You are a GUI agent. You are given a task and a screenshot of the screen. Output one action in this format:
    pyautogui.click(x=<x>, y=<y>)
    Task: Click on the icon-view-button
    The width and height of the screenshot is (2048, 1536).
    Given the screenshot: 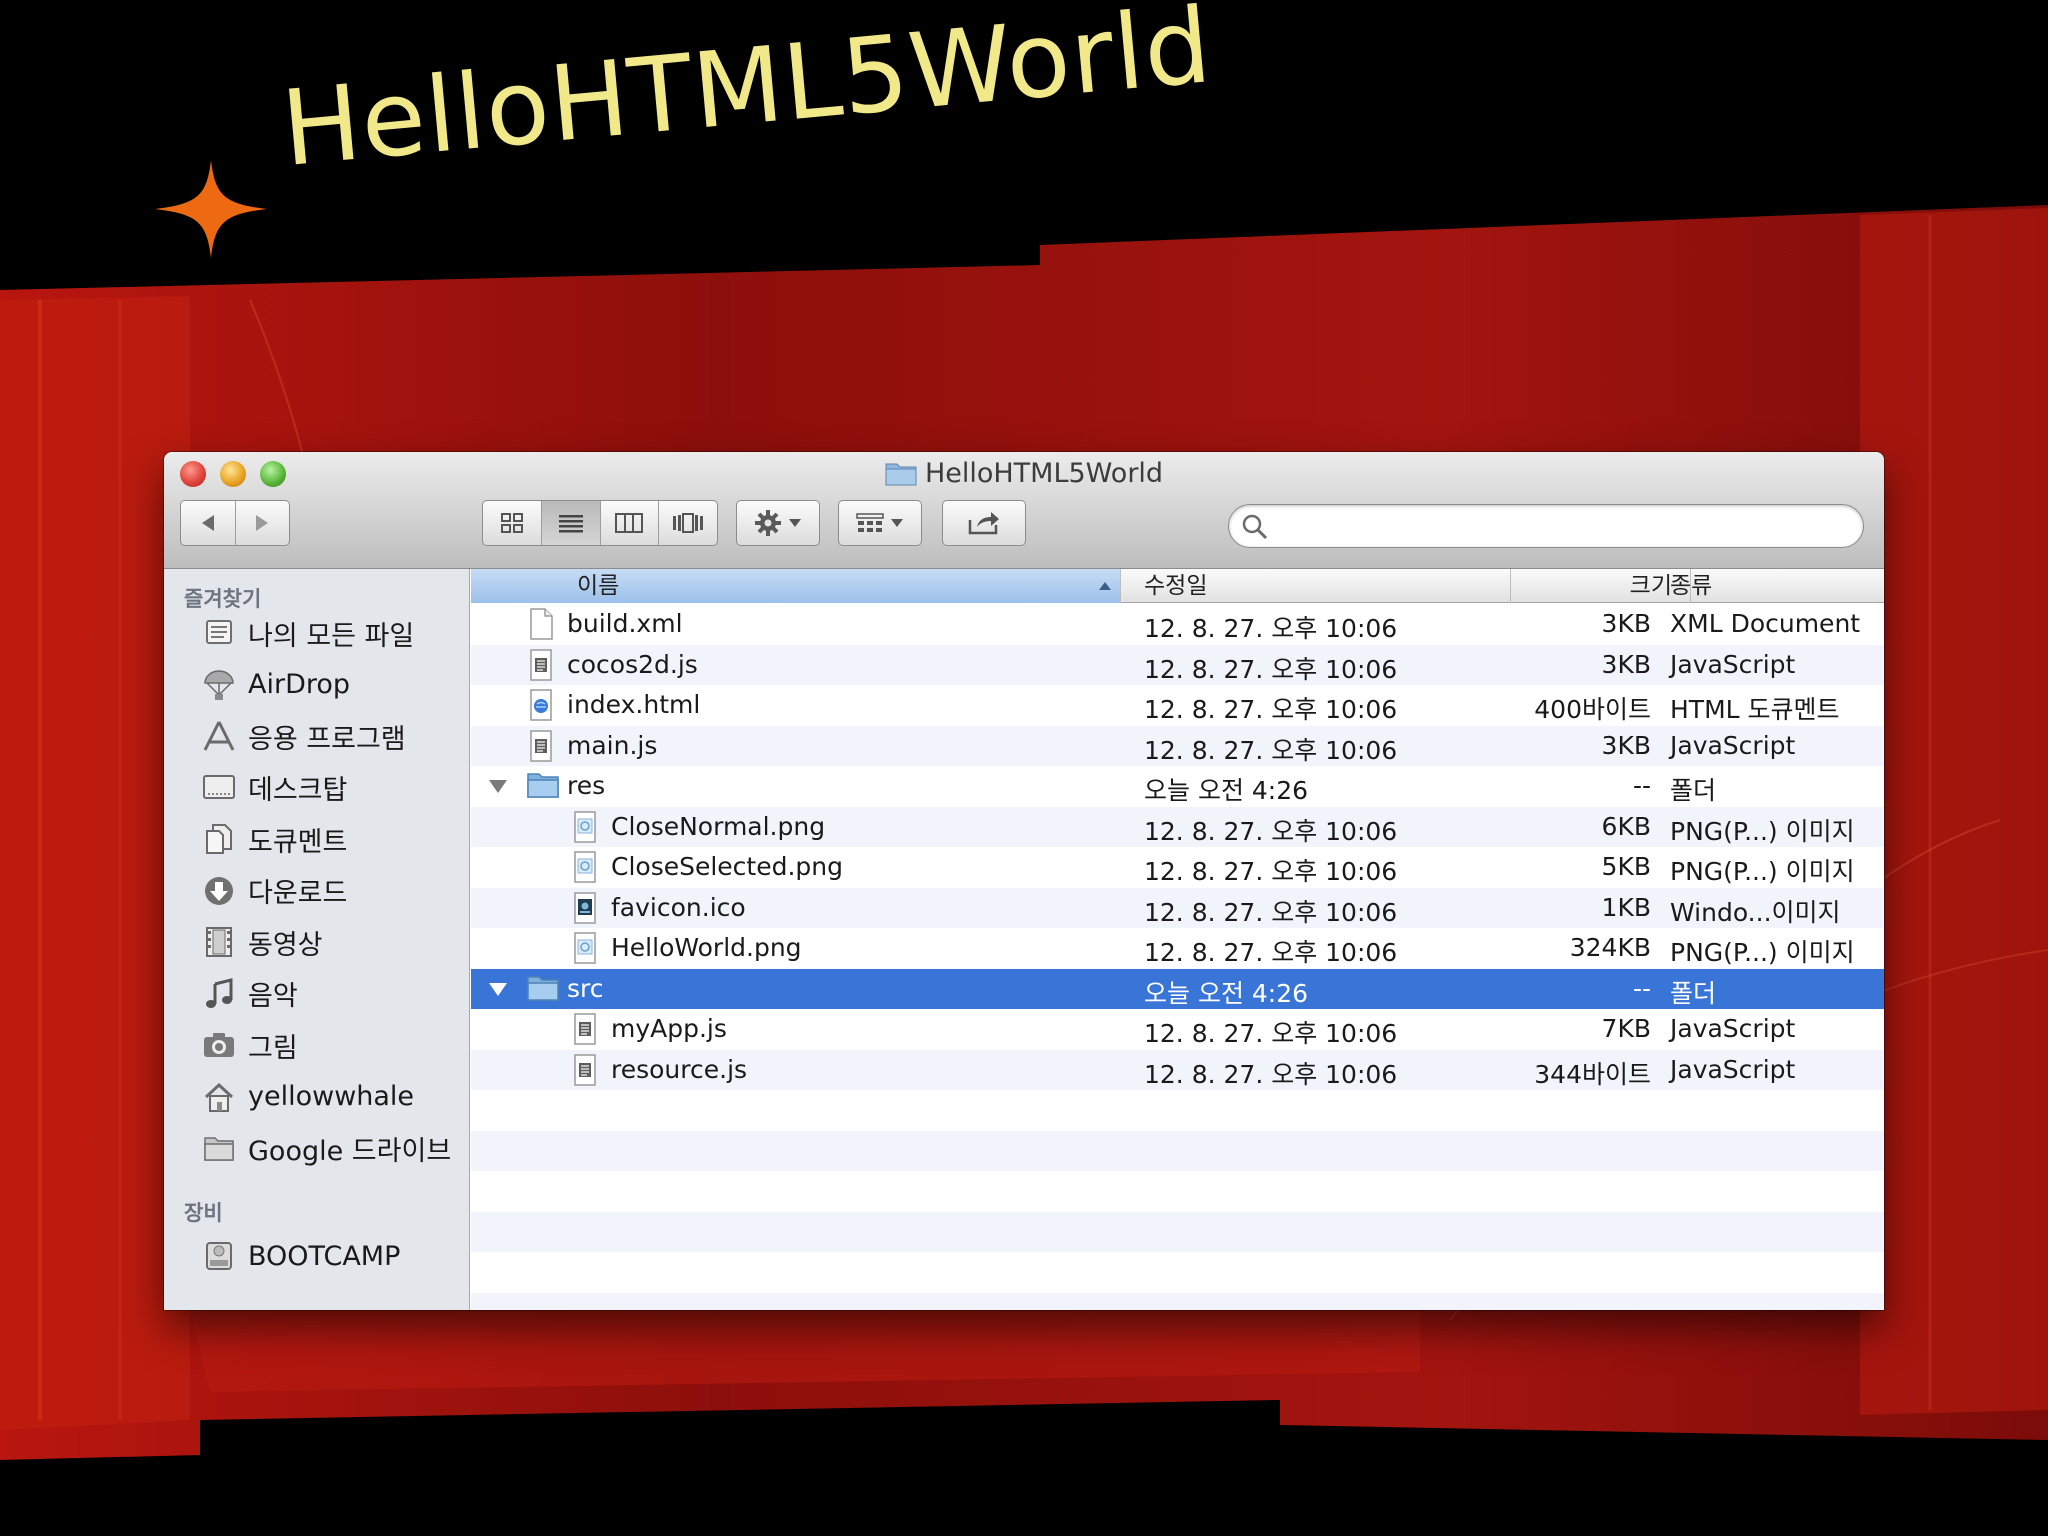 What is the action you would take?
    pyautogui.click(x=512, y=523)
    